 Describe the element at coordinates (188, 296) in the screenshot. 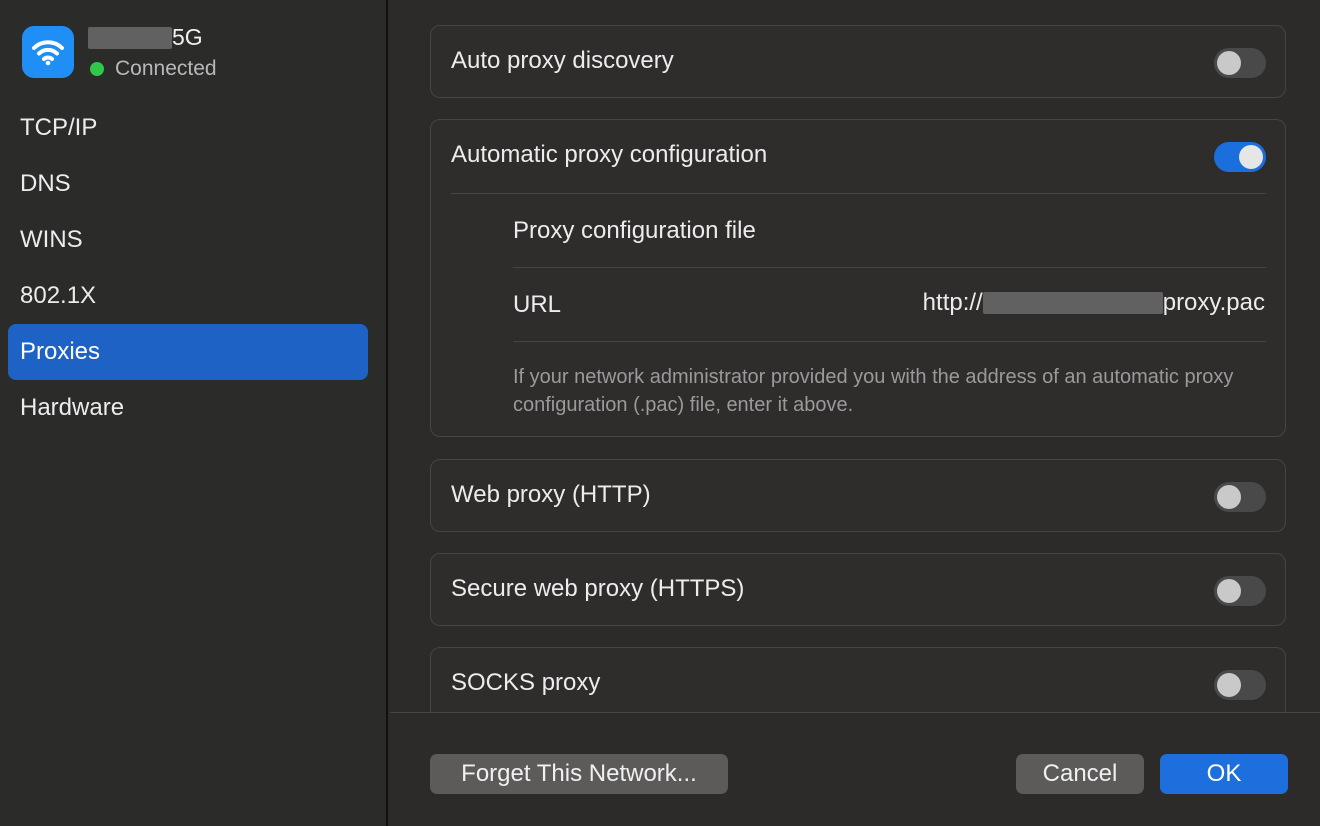

I see `sidebar-item-8021x: 802.1X` at that location.